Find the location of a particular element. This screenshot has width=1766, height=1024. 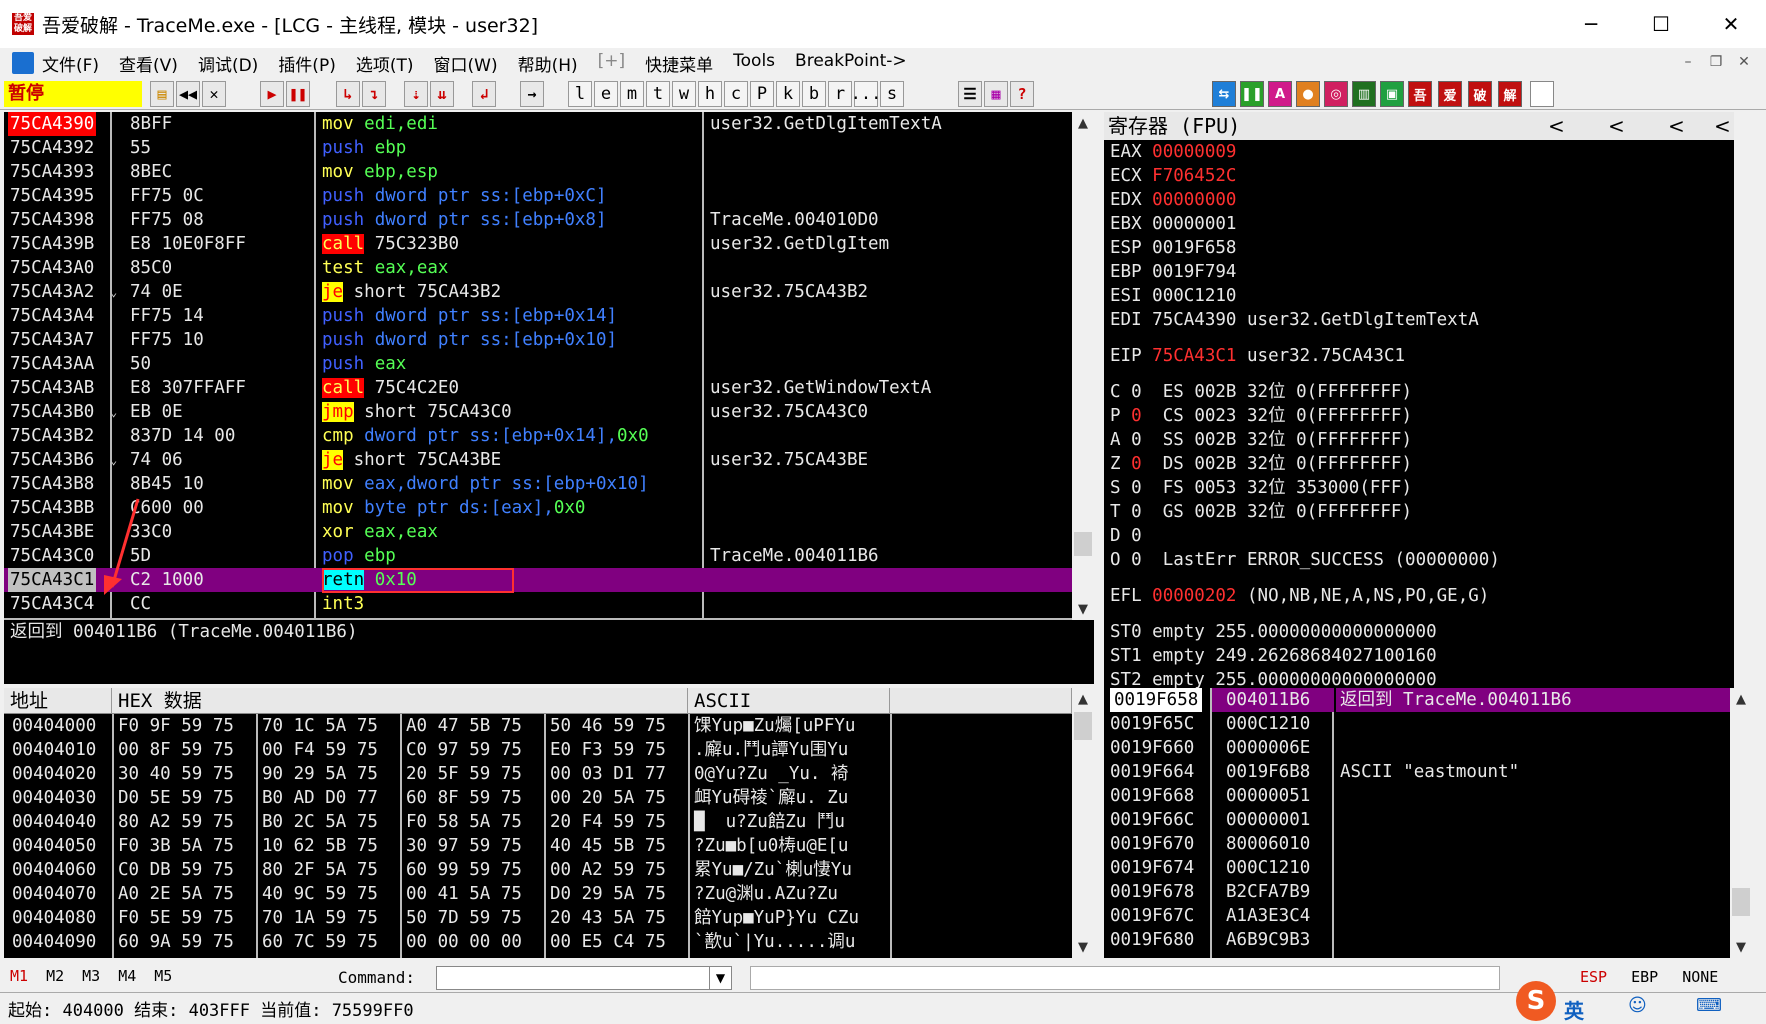

register-row: ECX F706452C is located at coordinates (1419, 176).